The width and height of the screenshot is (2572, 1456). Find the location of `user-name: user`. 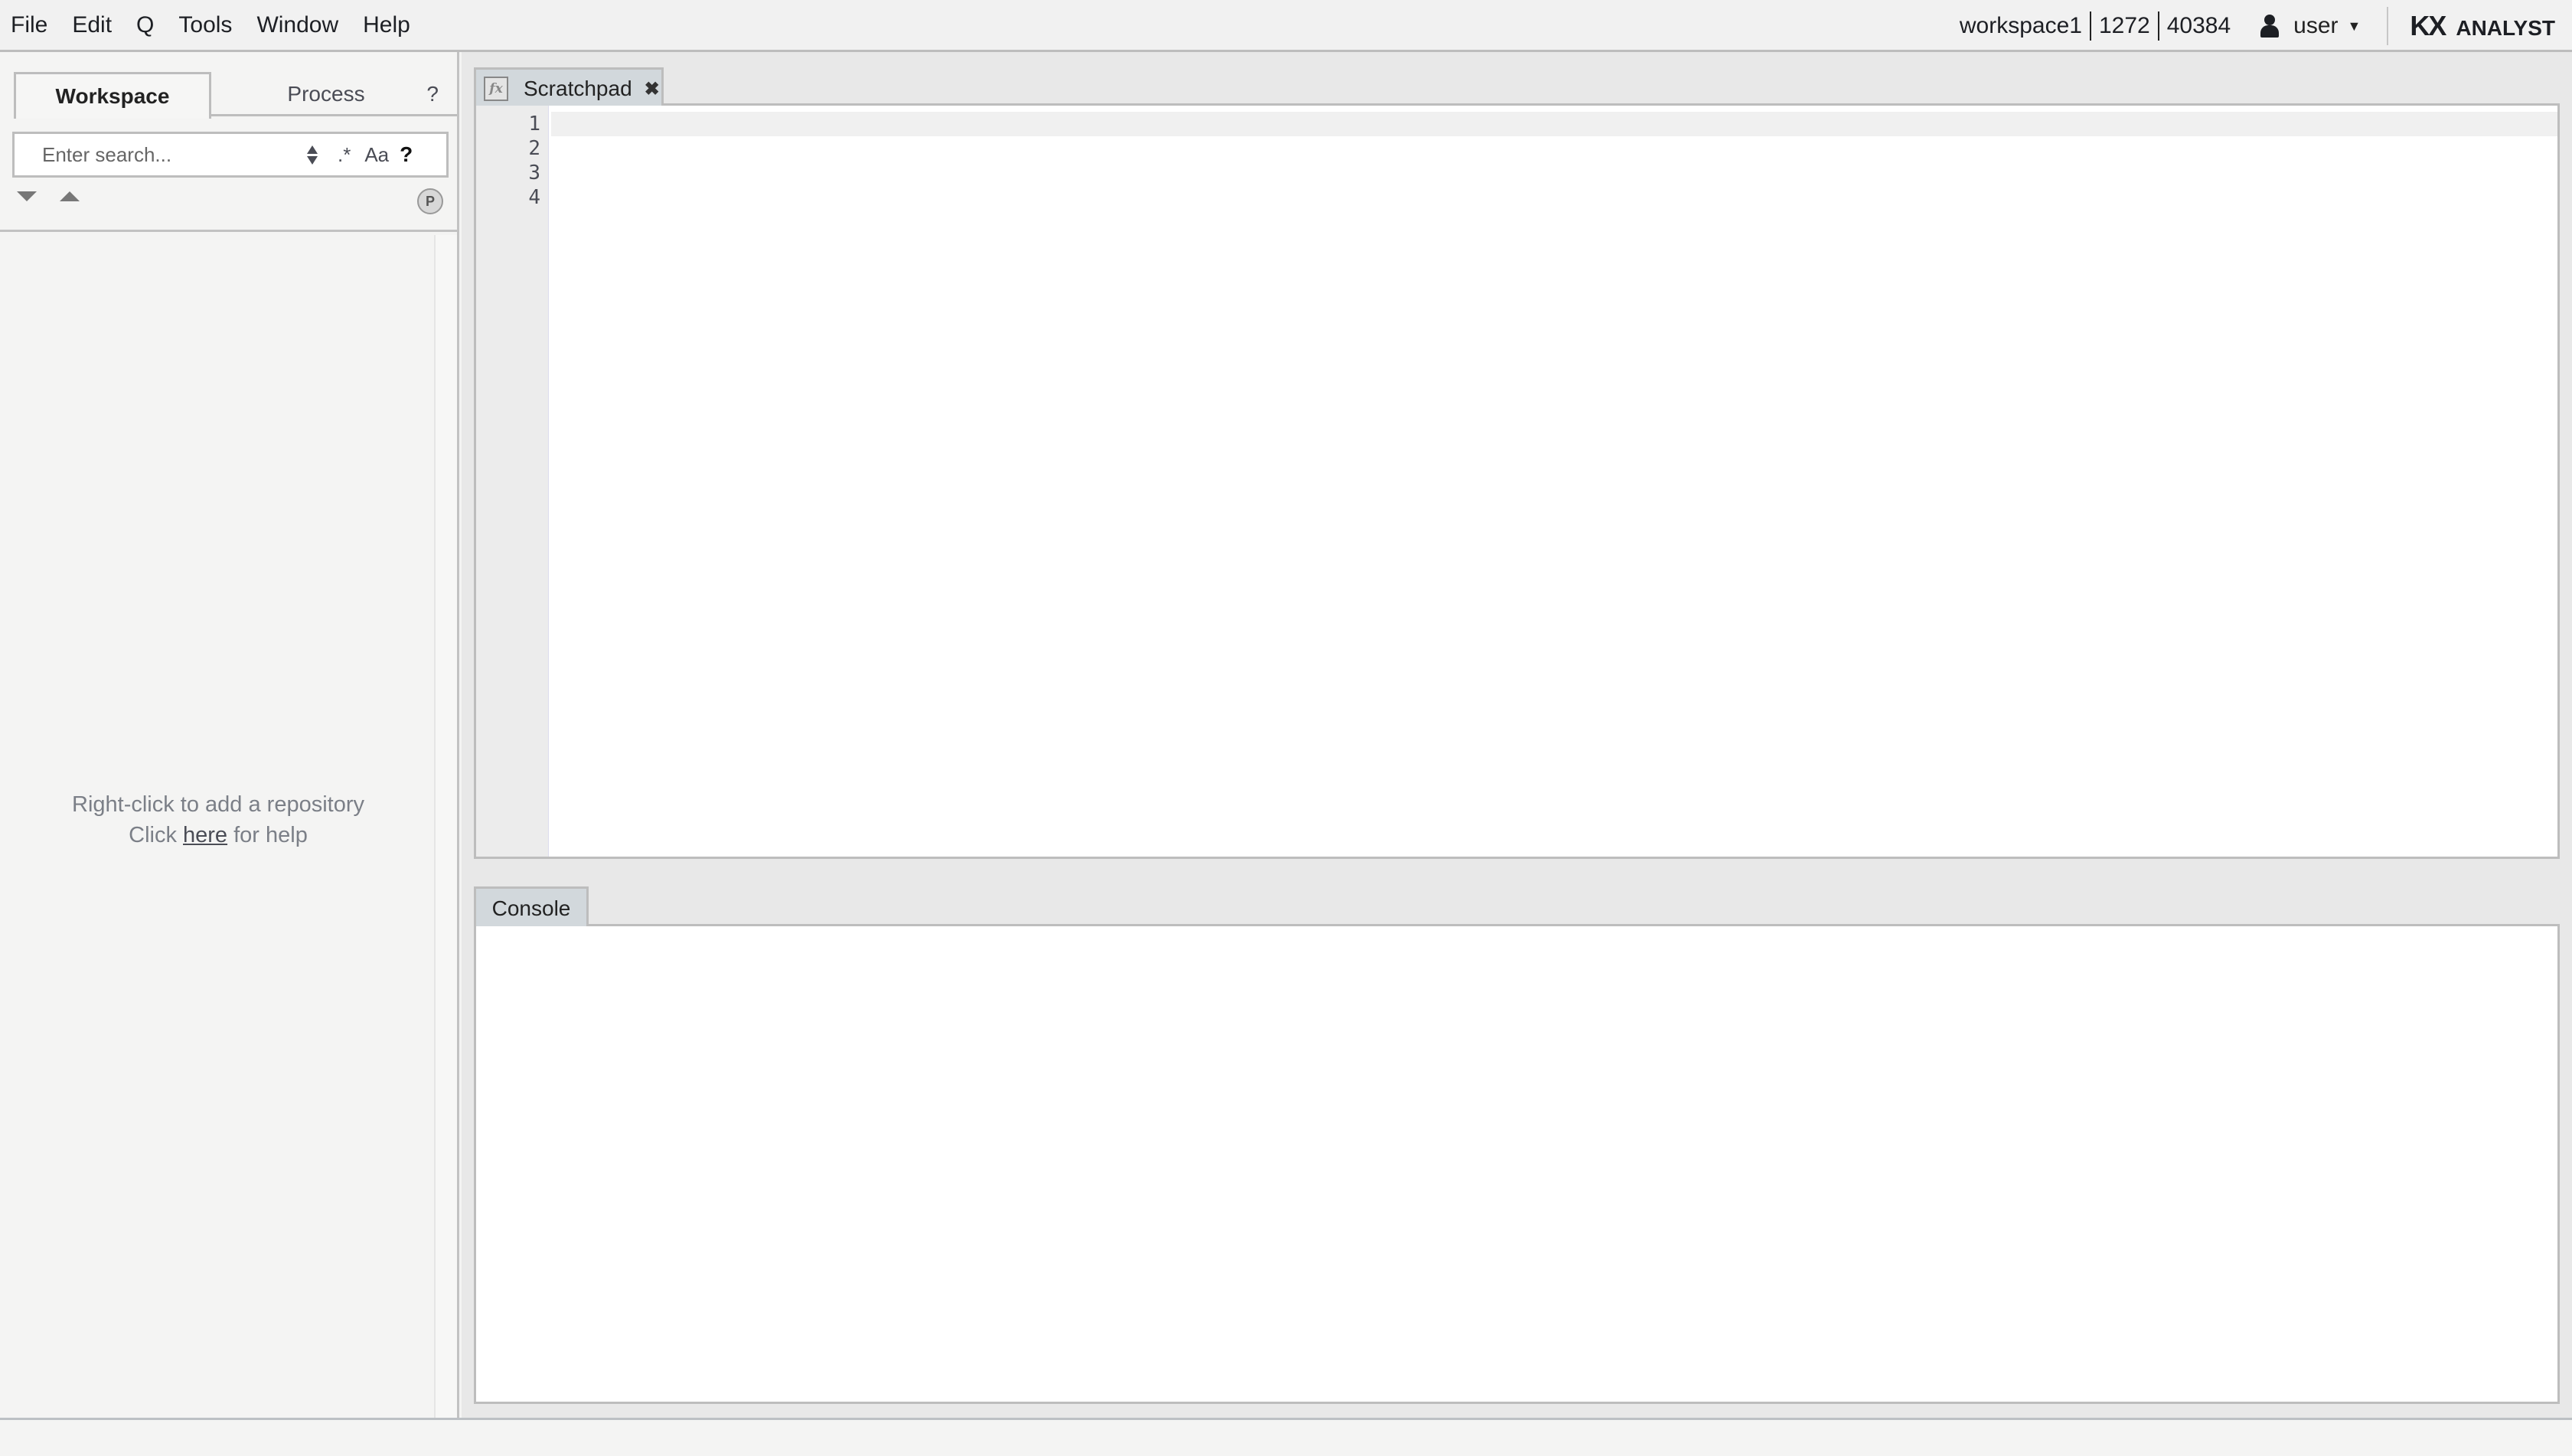

user-name: user is located at coordinates (2316, 25).